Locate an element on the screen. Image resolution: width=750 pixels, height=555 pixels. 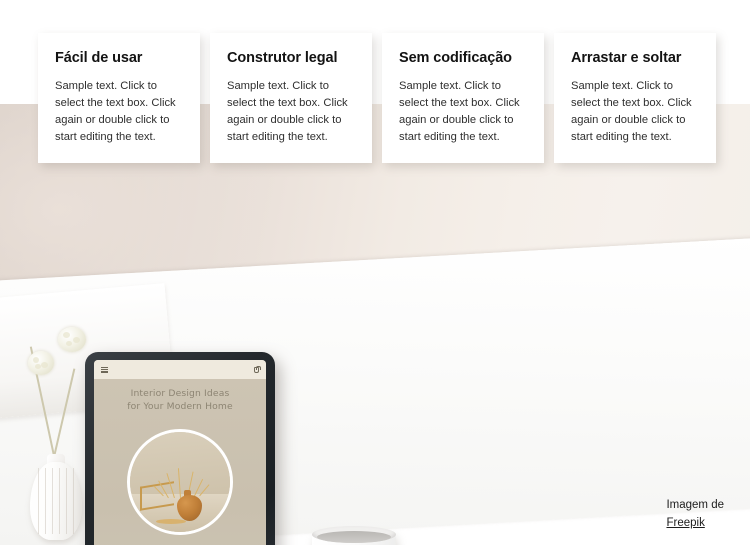
feature-card-title: Sem codificação is located at coordinates (455, 58).